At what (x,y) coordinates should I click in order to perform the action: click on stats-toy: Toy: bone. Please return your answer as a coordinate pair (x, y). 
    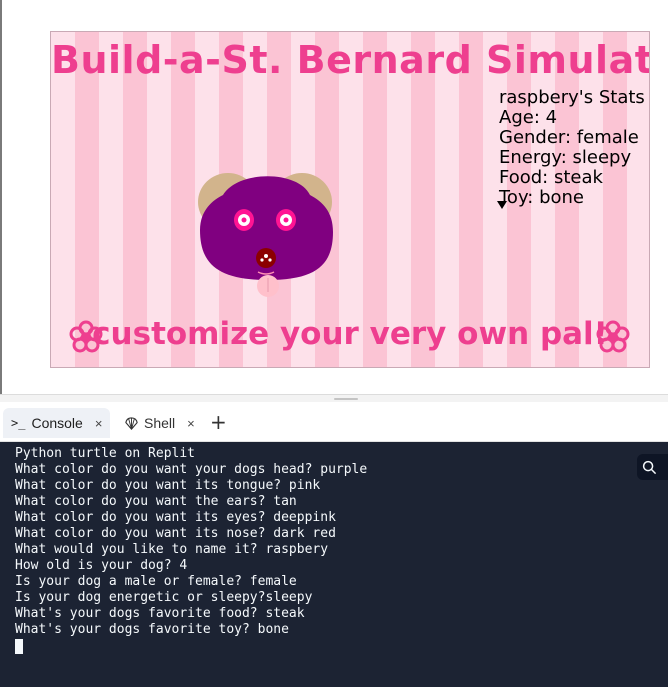
    Looking at the image, I should click on (541, 197).